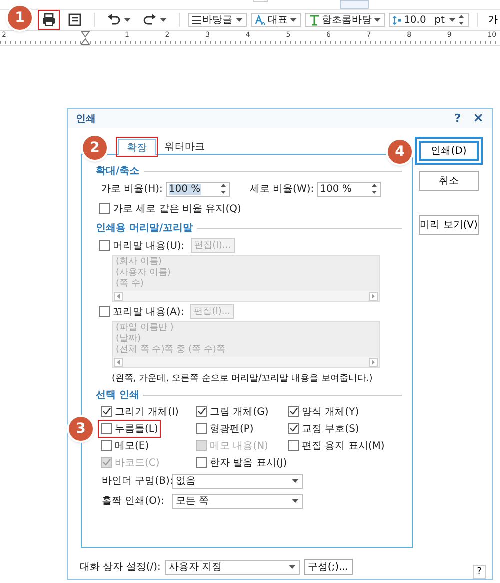 The height and width of the screenshot is (583, 500). Describe the element at coordinates (196, 20) in the screenshot. I see `lines-icon` at that location.